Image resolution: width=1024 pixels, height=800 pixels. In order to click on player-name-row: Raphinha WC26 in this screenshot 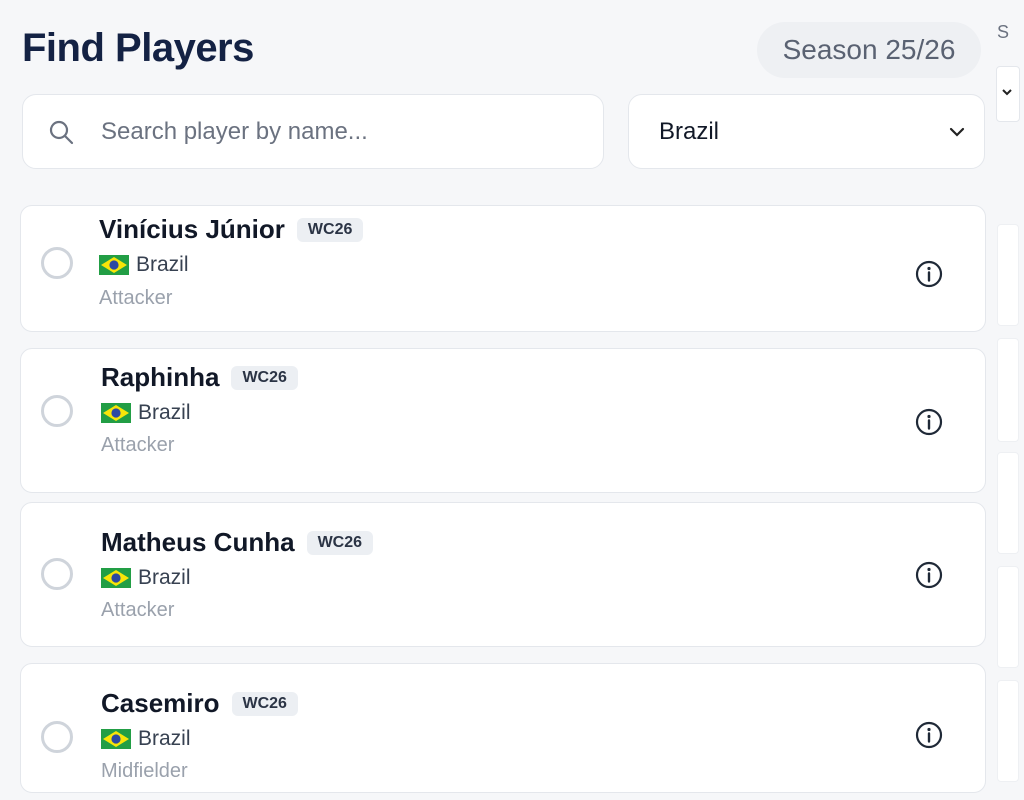, I will do `click(199, 377)`.